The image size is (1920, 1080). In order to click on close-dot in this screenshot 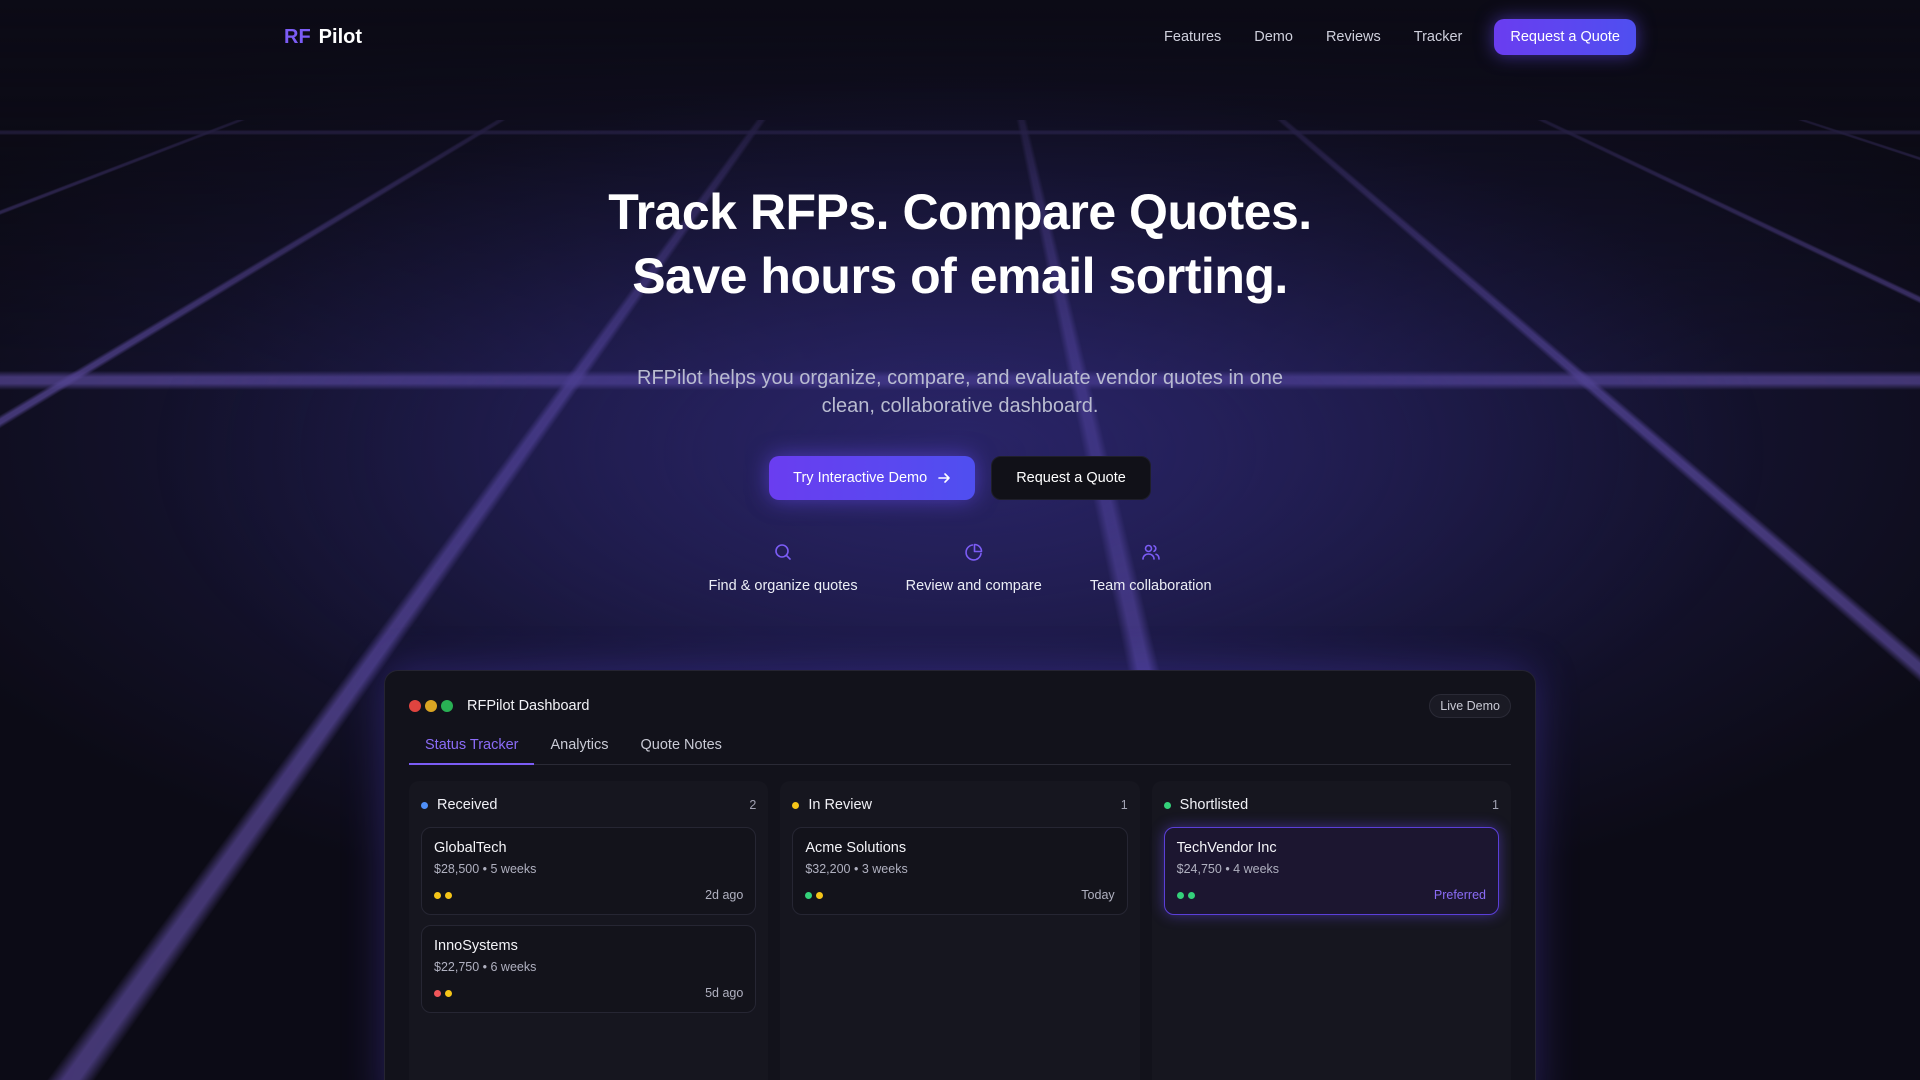, I will do `click(415, 706)`.